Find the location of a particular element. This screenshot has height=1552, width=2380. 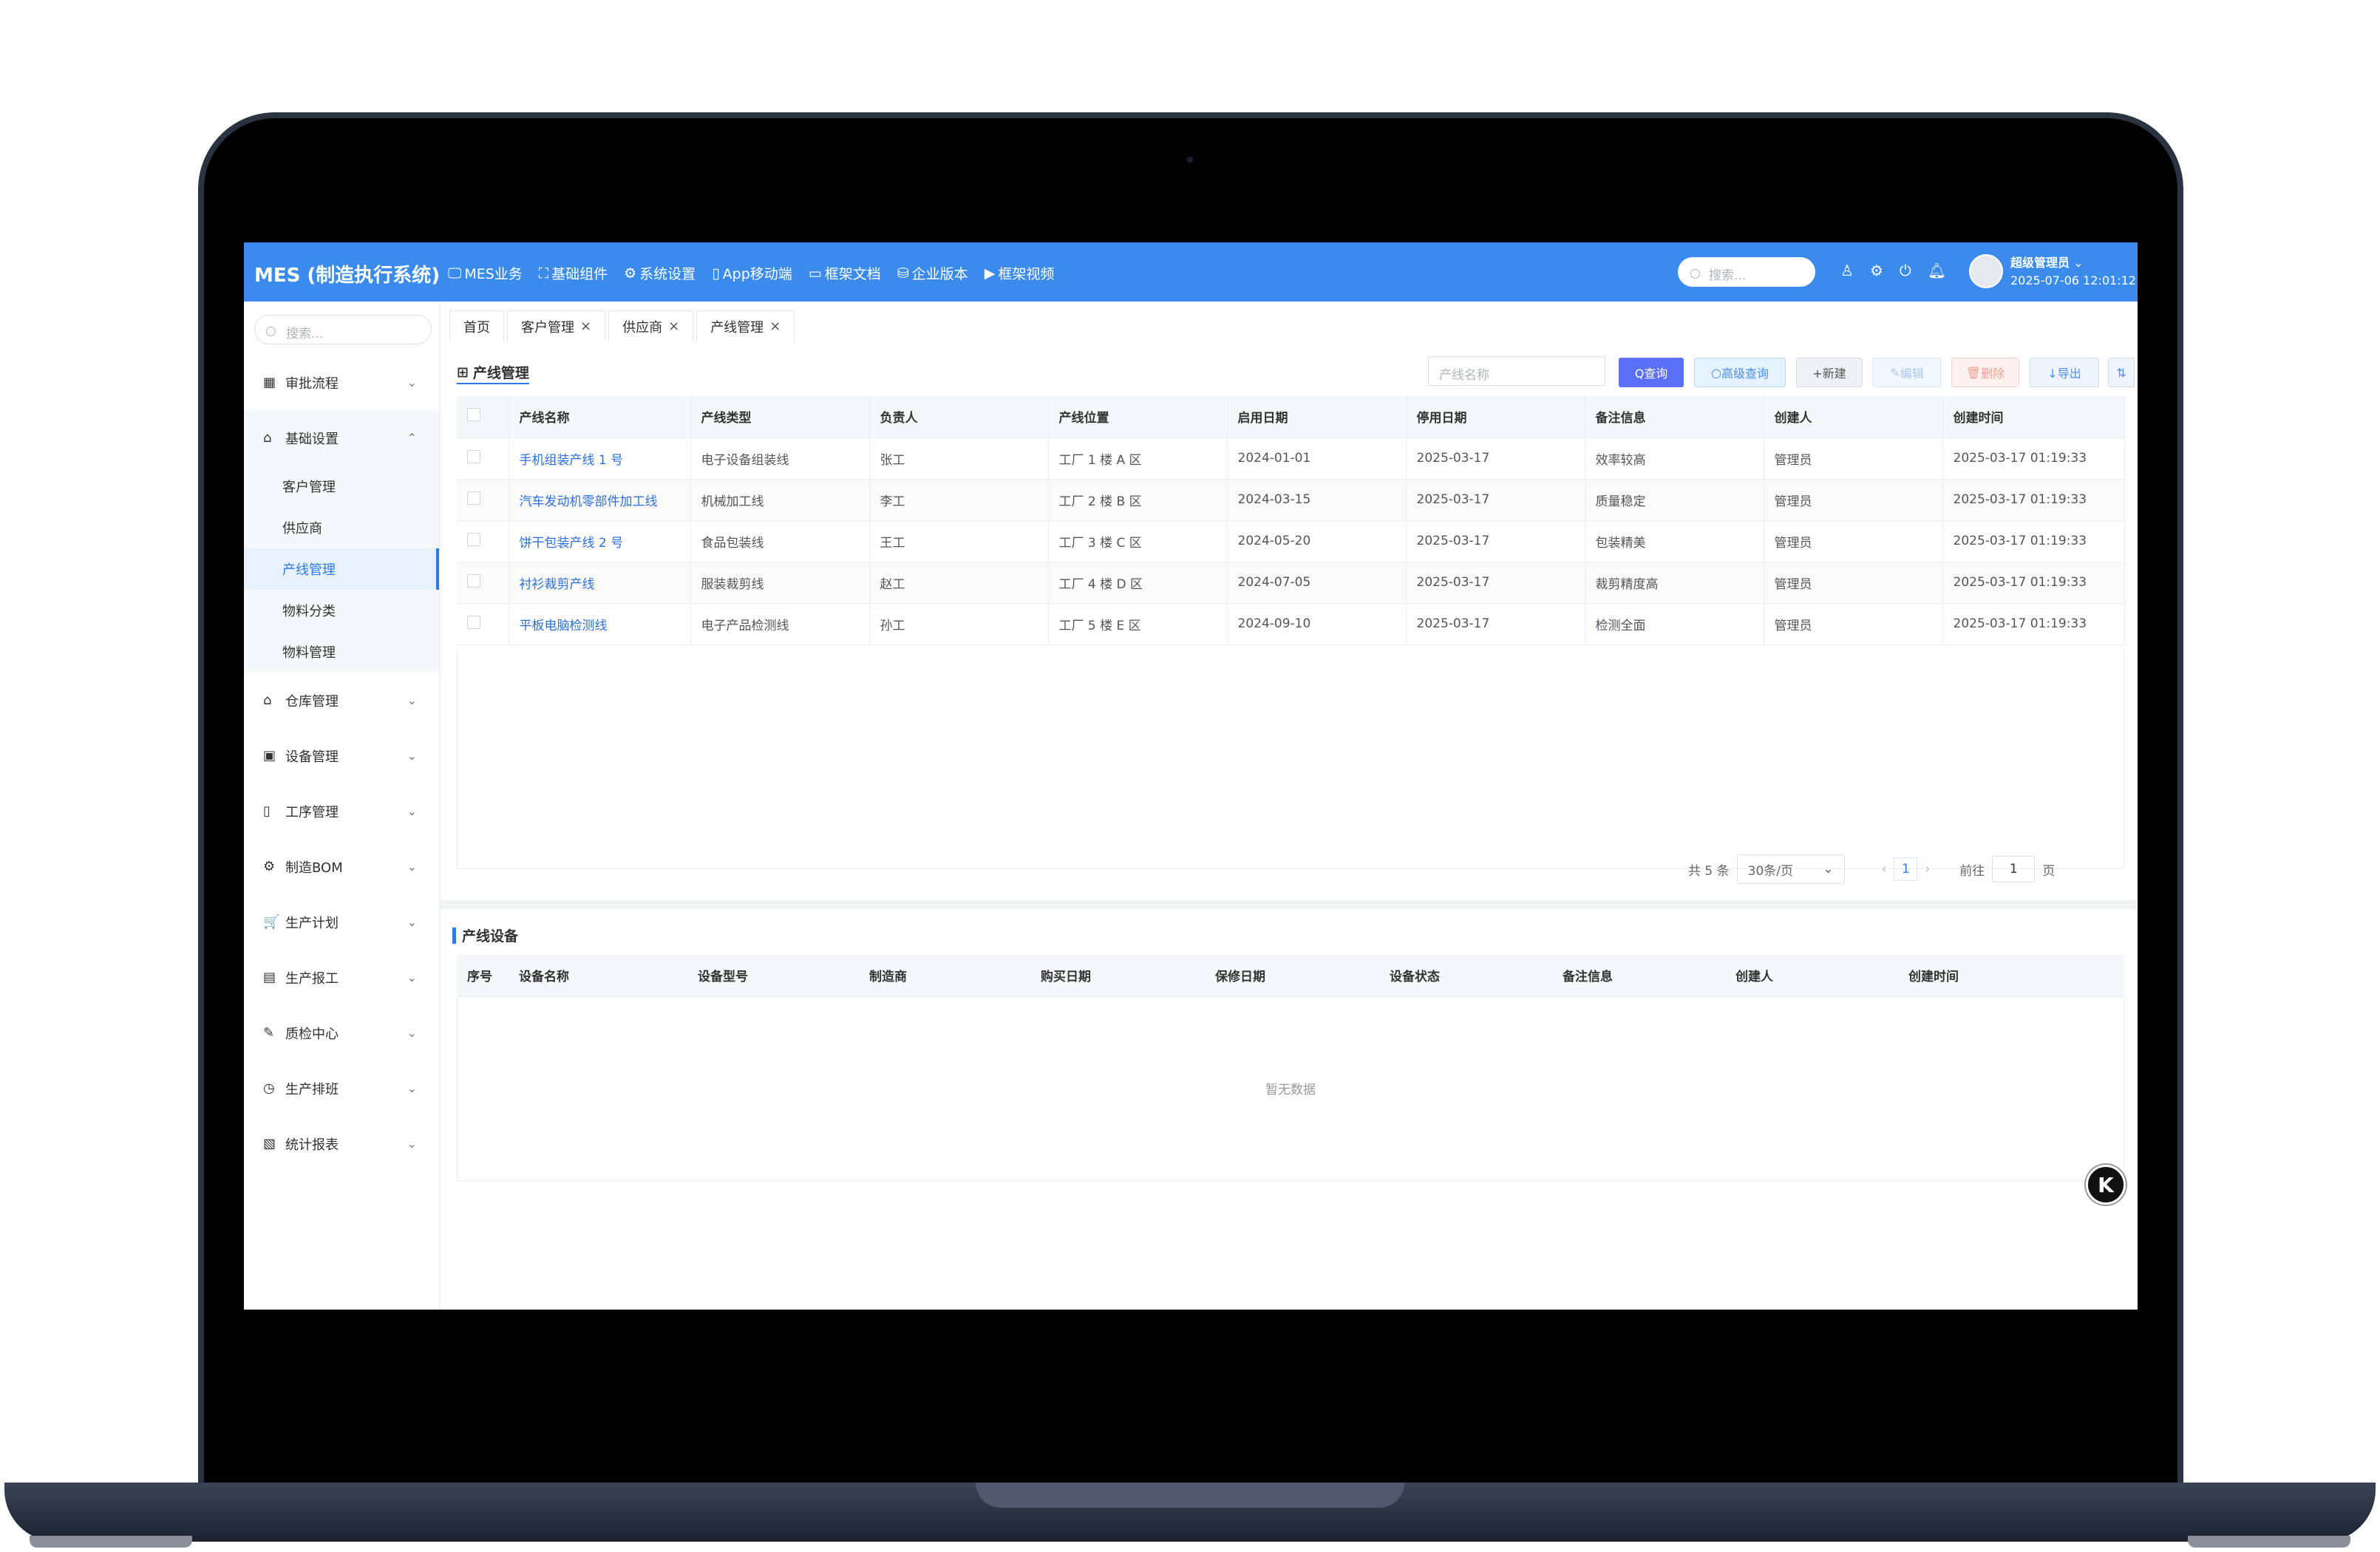

sidebar-subitem-4: 物料管理 is located at coordinates (341, 652).